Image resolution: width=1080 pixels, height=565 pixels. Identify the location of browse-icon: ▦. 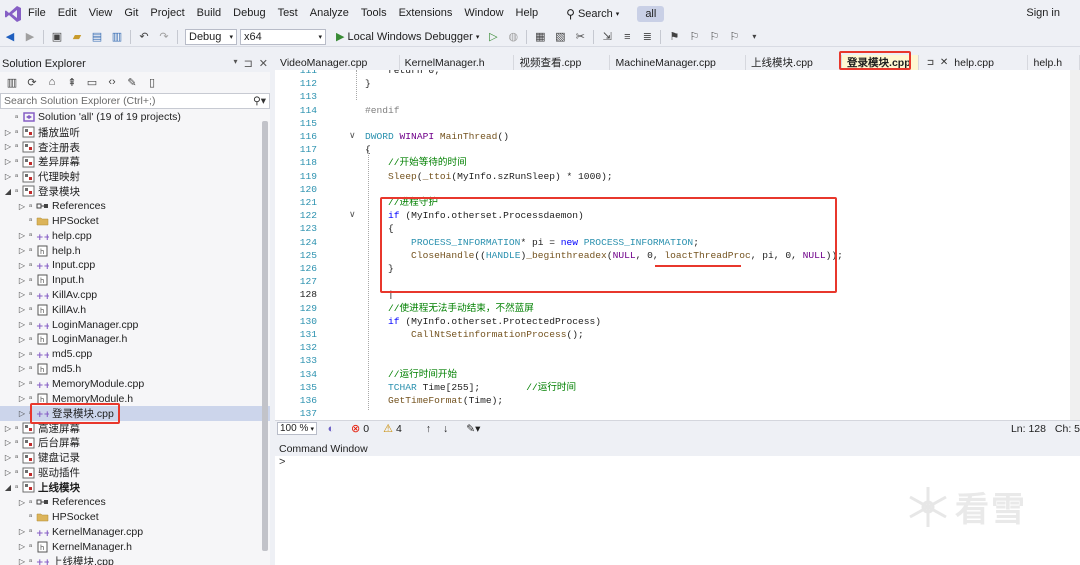
(540, 37).